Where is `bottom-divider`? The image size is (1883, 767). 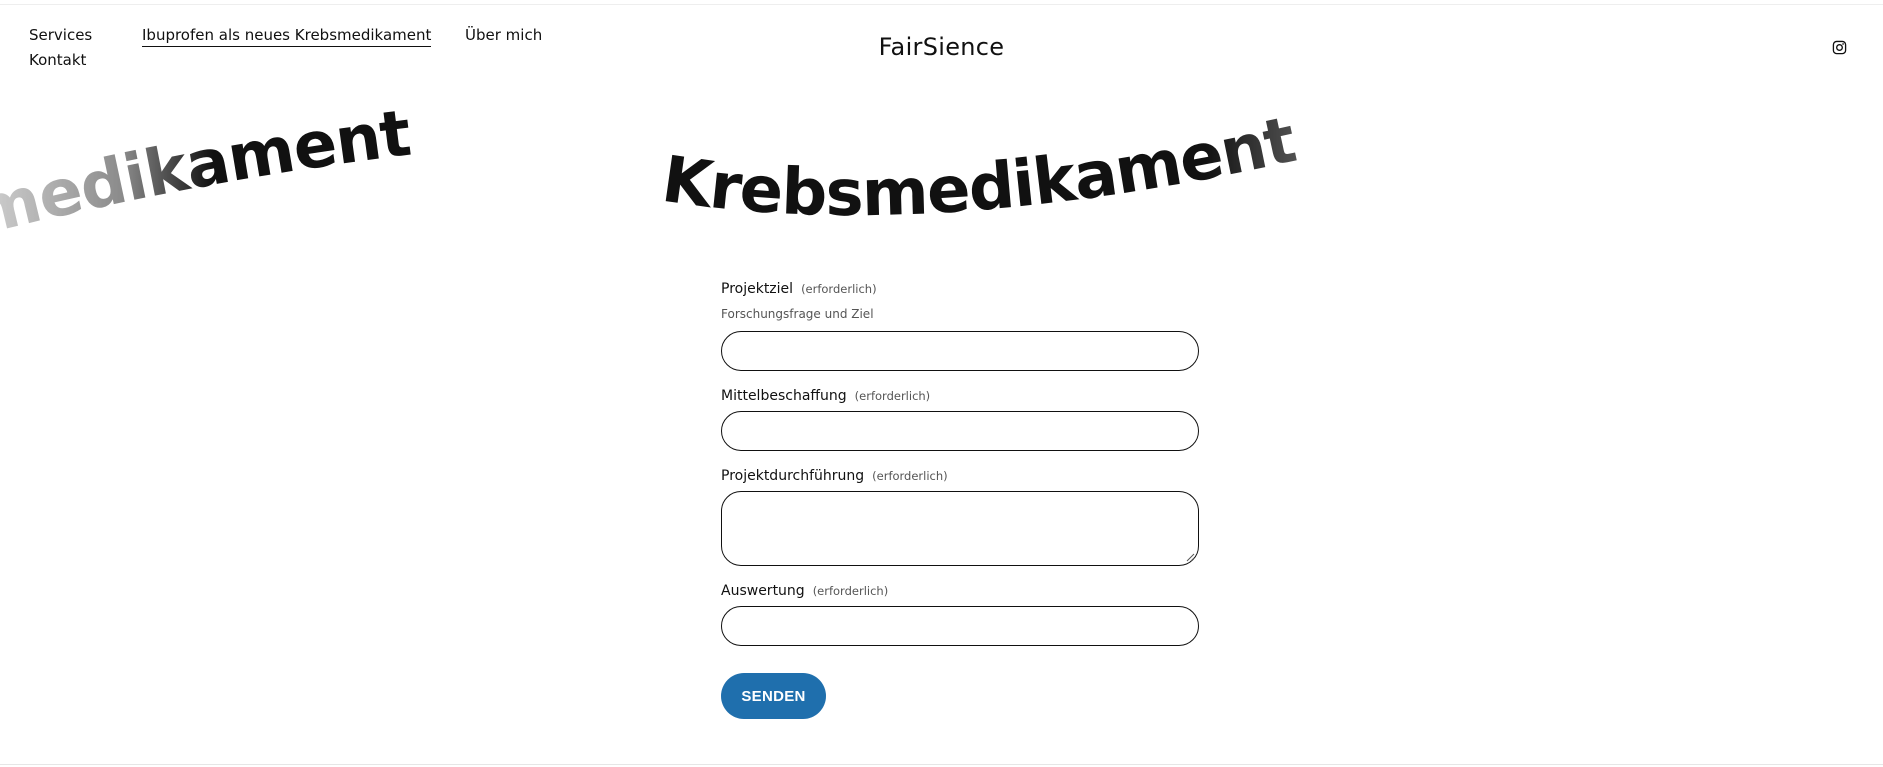
bottom-divider is located at coordinates (941, 764).